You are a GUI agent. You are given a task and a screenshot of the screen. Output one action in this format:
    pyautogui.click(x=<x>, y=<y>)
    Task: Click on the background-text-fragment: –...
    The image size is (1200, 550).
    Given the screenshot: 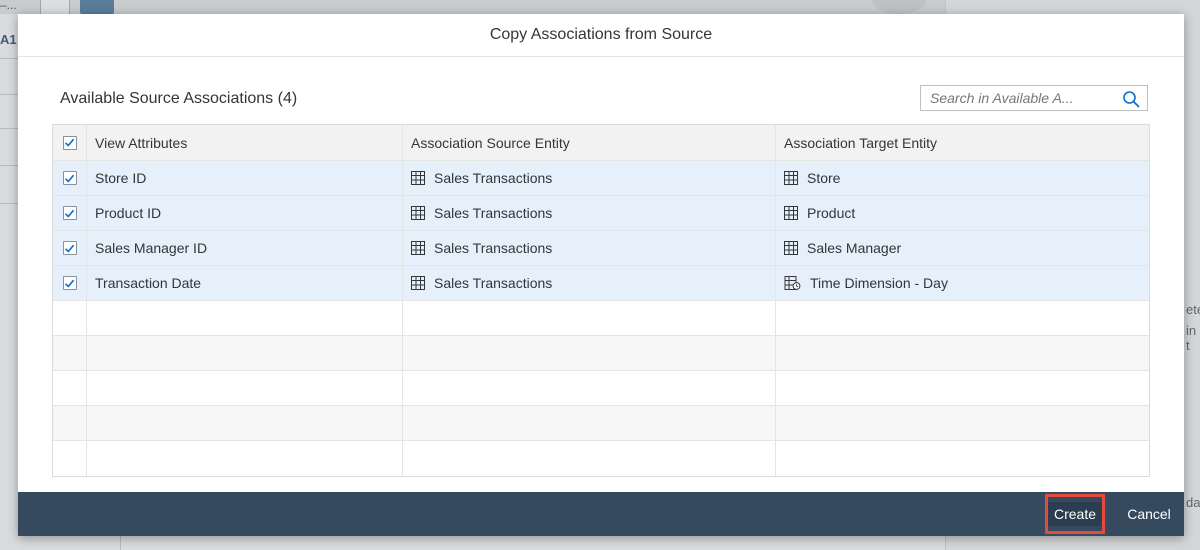 What is the action you would take?
    pyautogui.click(x=8, y=6)
    